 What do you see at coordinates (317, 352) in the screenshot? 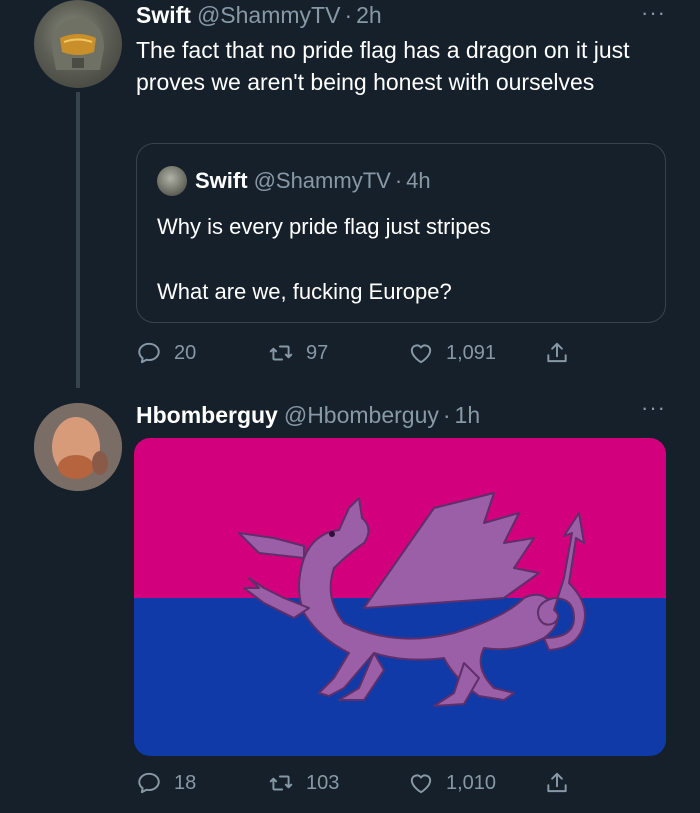
I see `retweet-count: 97` at bounding box center [317, 352].